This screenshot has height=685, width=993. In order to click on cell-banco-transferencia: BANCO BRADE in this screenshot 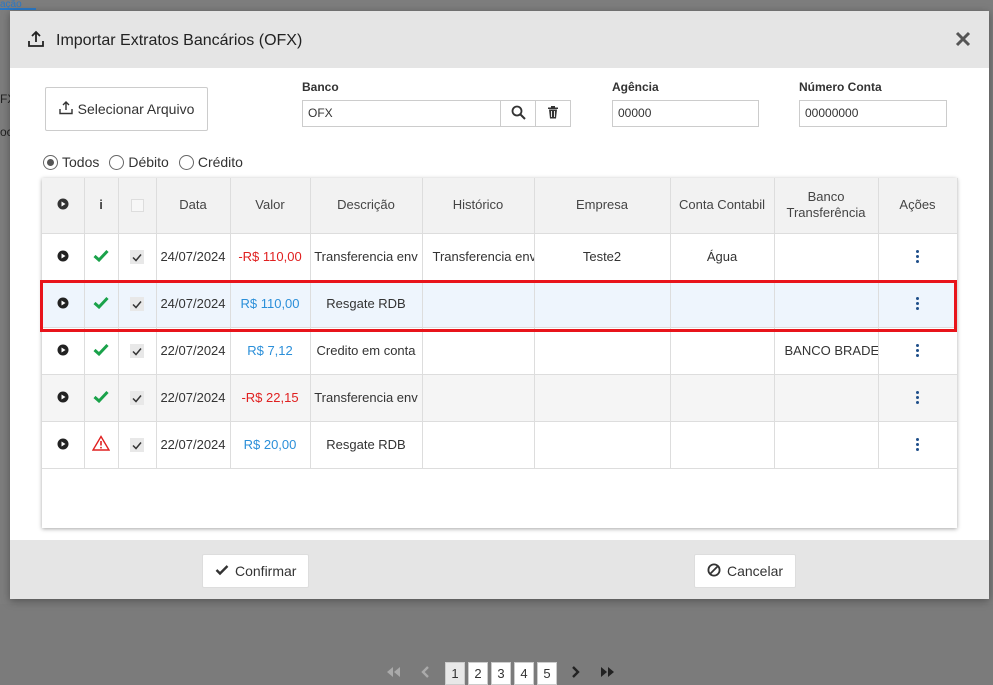, I will do `click(826, 351)`.